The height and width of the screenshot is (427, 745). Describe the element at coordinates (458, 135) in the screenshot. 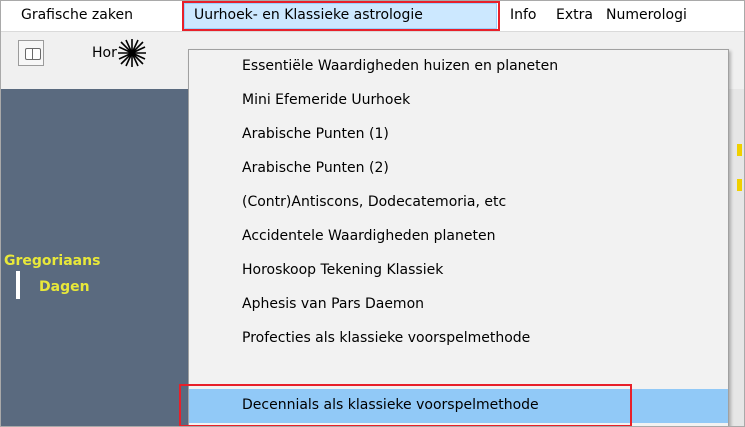

I see `dropdown-item: Arabische Punten (1)` at that location.